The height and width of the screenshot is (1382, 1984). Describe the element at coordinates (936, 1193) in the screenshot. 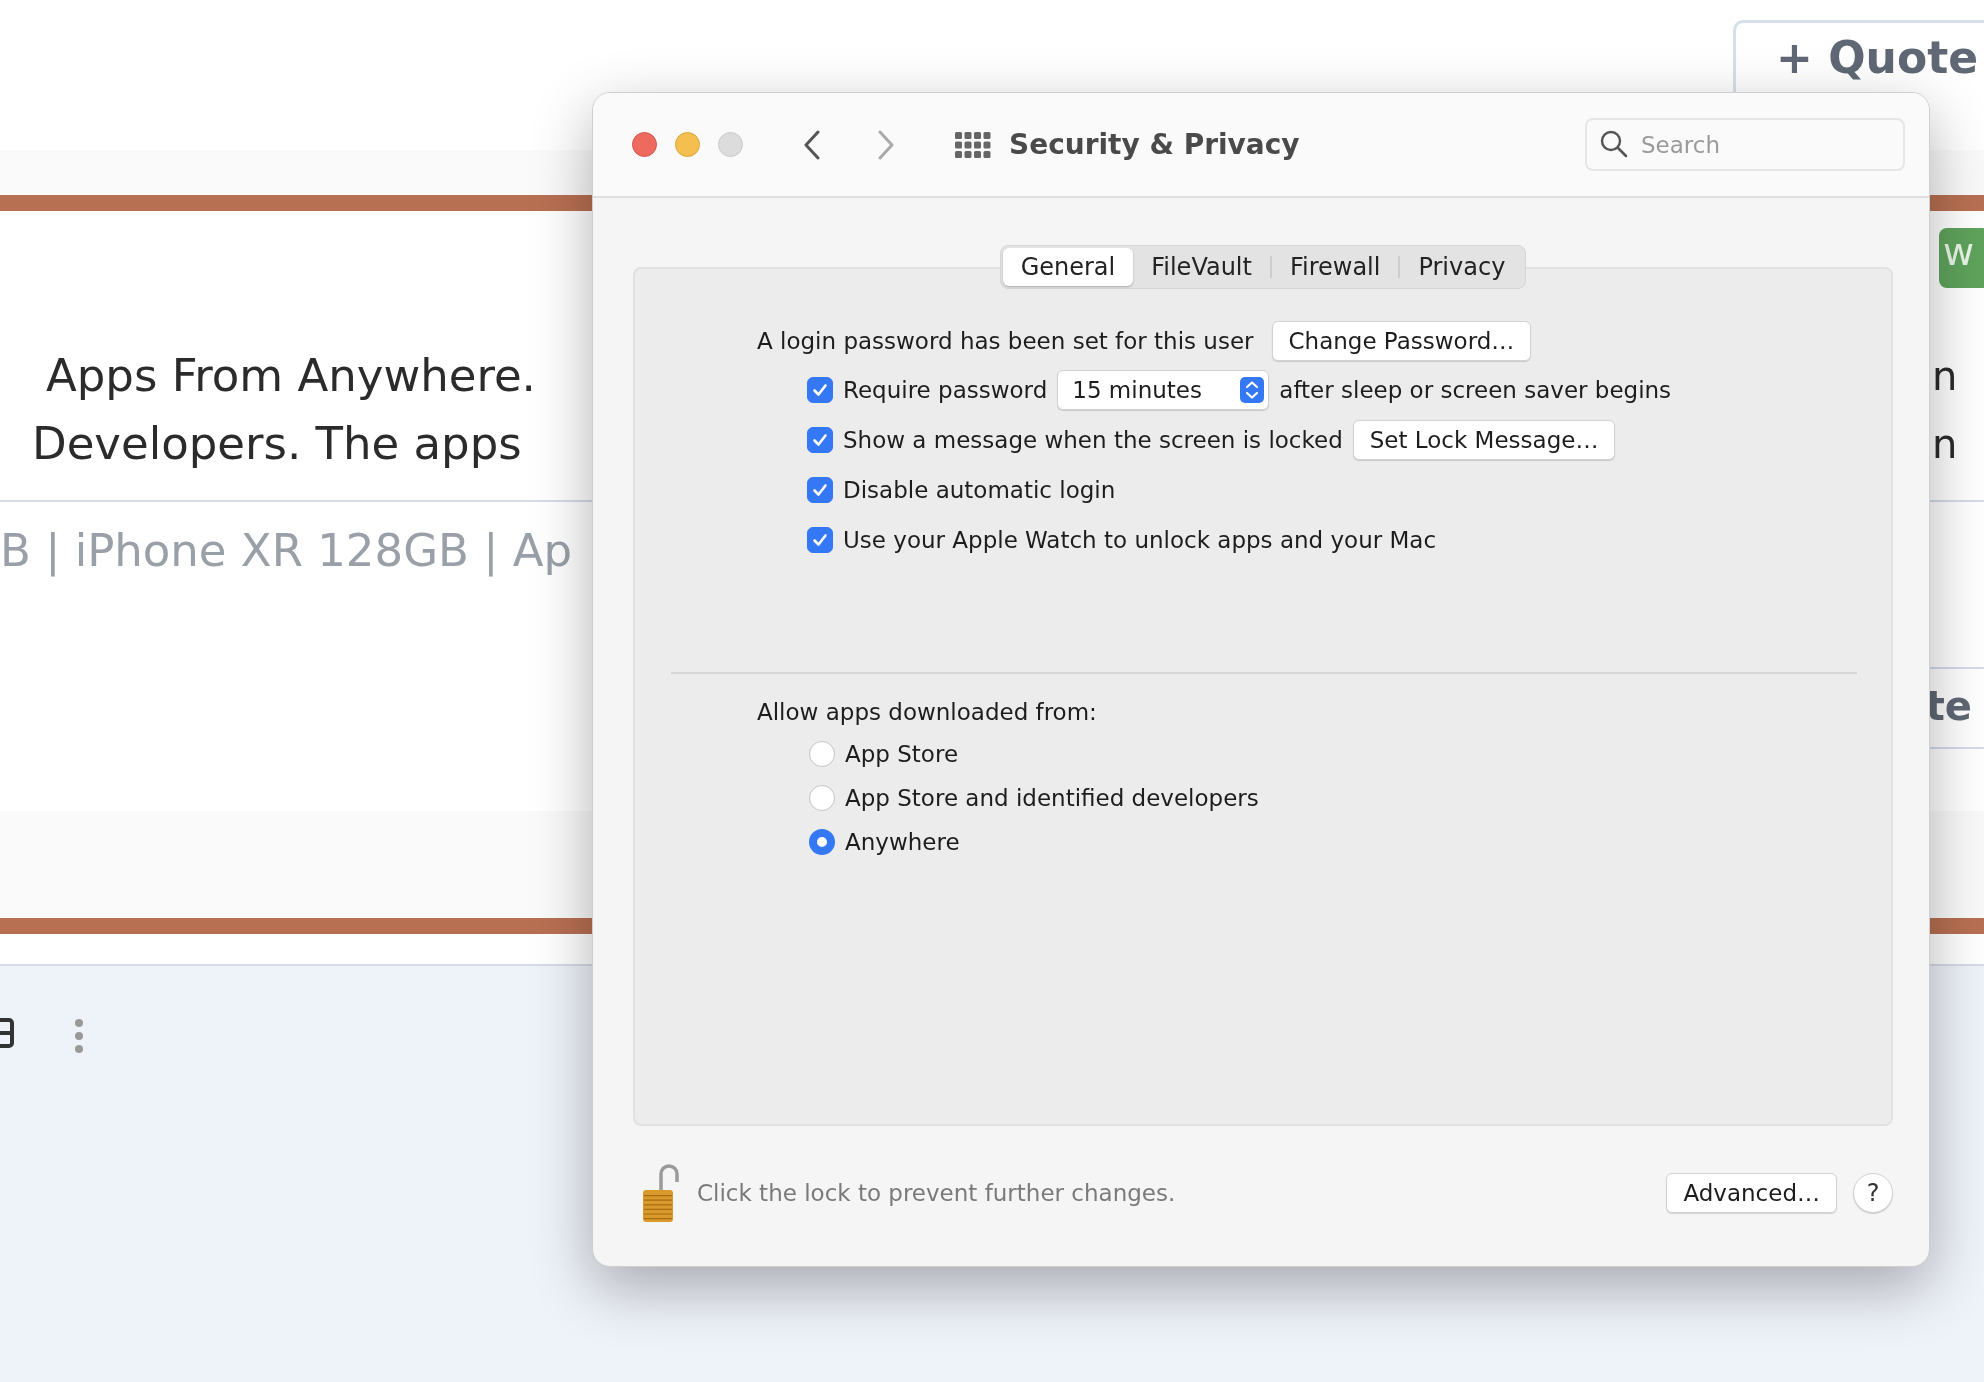

I see `lock-status-text: Click the lock to prevent further changes.` at that location.